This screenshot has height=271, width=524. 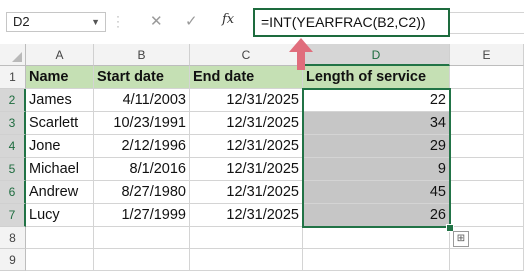 I want to click on row-header-4: 4, so click(x=13, y=146).